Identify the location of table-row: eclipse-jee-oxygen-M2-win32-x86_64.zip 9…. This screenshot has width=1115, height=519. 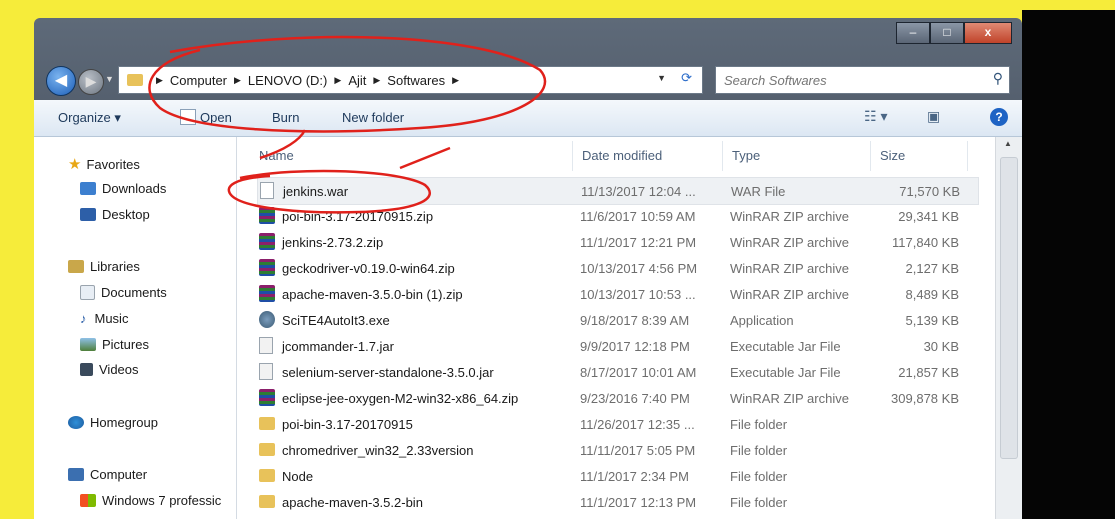
(617, 398).